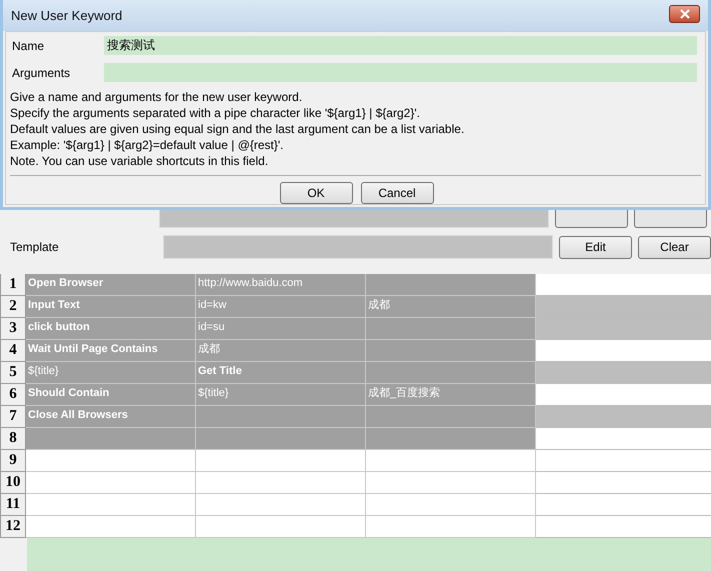 The image size is (711, 571). Describe the element at coordinates (316, 193) in the screenshot. I see `dialog-button: OK` at that location.